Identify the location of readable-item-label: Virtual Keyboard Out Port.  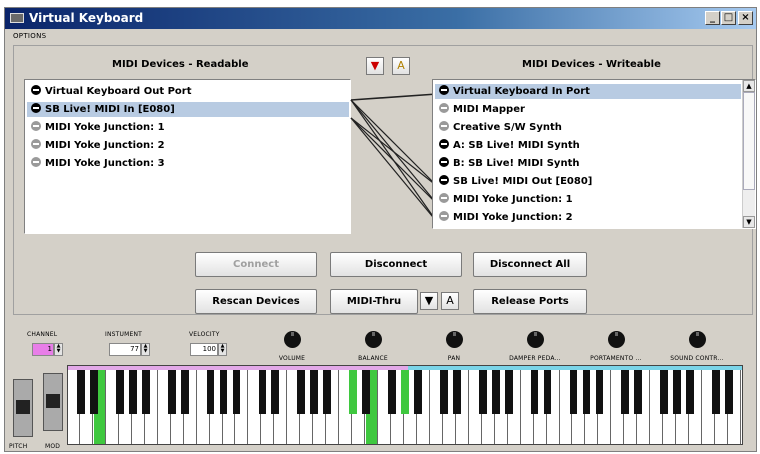
(118, 91).